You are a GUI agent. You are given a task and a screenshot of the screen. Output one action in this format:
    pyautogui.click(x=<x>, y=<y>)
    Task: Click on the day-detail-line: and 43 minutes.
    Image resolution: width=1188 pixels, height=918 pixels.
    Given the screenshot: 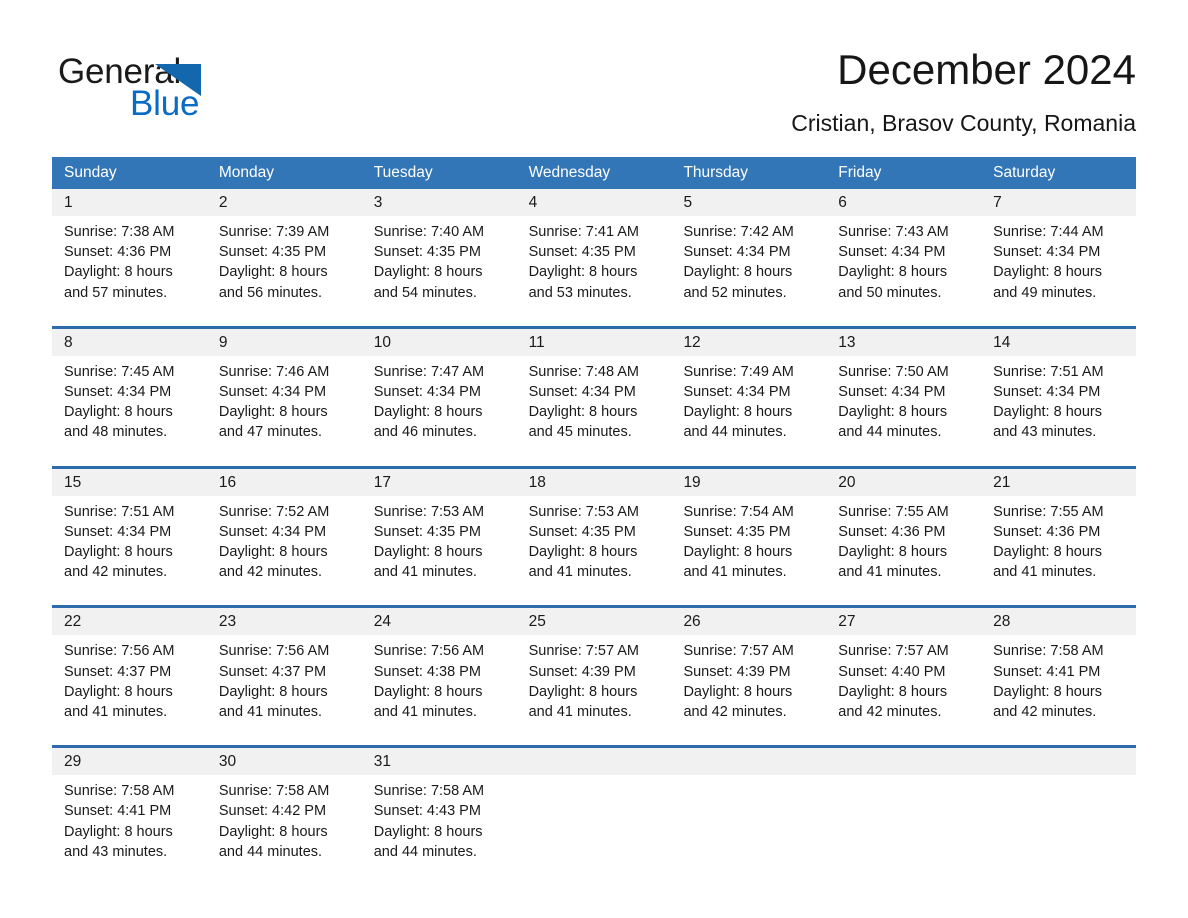 What is the action you would take?
    pyautogui.click(x=1045, y=432)
    